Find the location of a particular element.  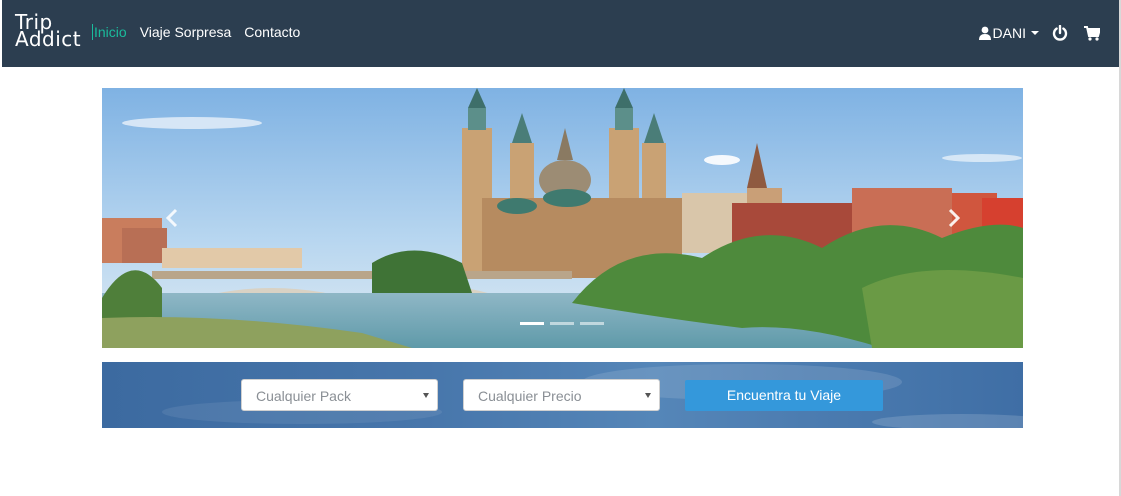

find-trip-button: Encuentra tu Viaje is located at coordinates (784, 395).